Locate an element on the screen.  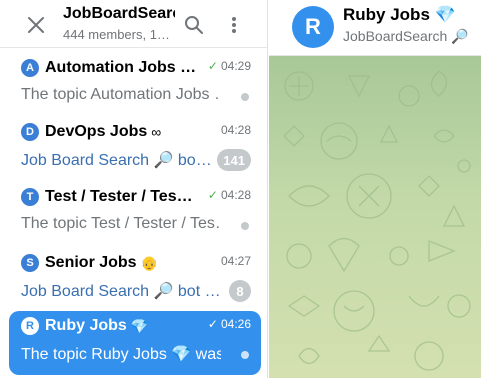
chat-item-title-row: S Senior Jobs 👴 is located at coordinates (111, 263).